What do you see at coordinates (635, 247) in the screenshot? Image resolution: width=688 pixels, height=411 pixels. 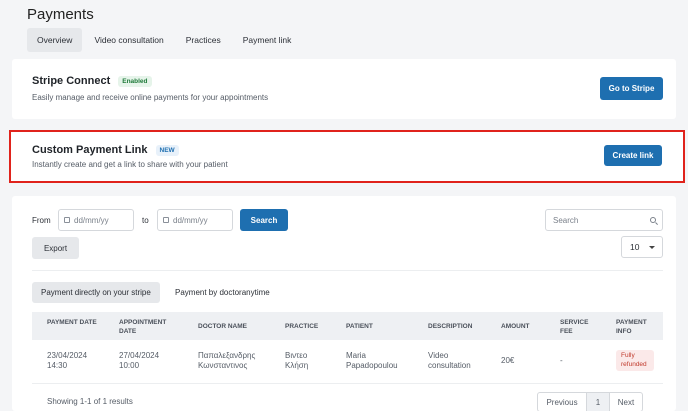 I see `page-size-value: 10` at bounding box center [635, 247].